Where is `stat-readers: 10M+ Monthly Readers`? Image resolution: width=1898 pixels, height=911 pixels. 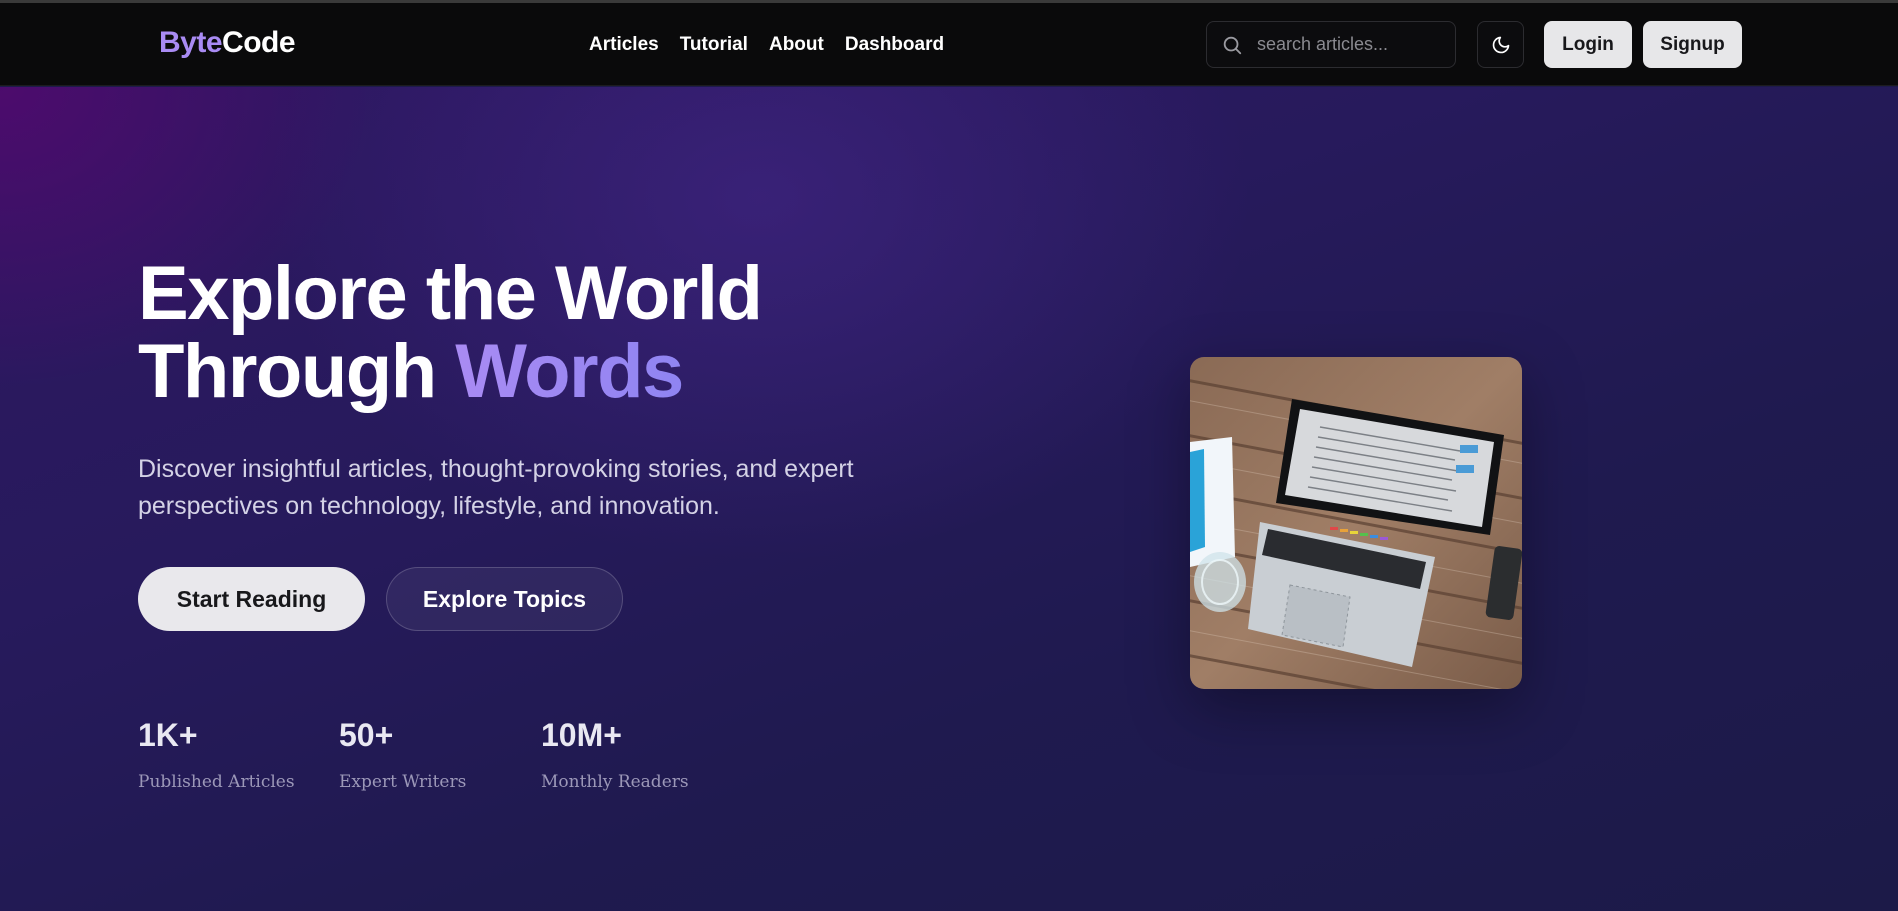
stat-readers: 10M+ Monthly Readers is located at coordinates (615, 754).